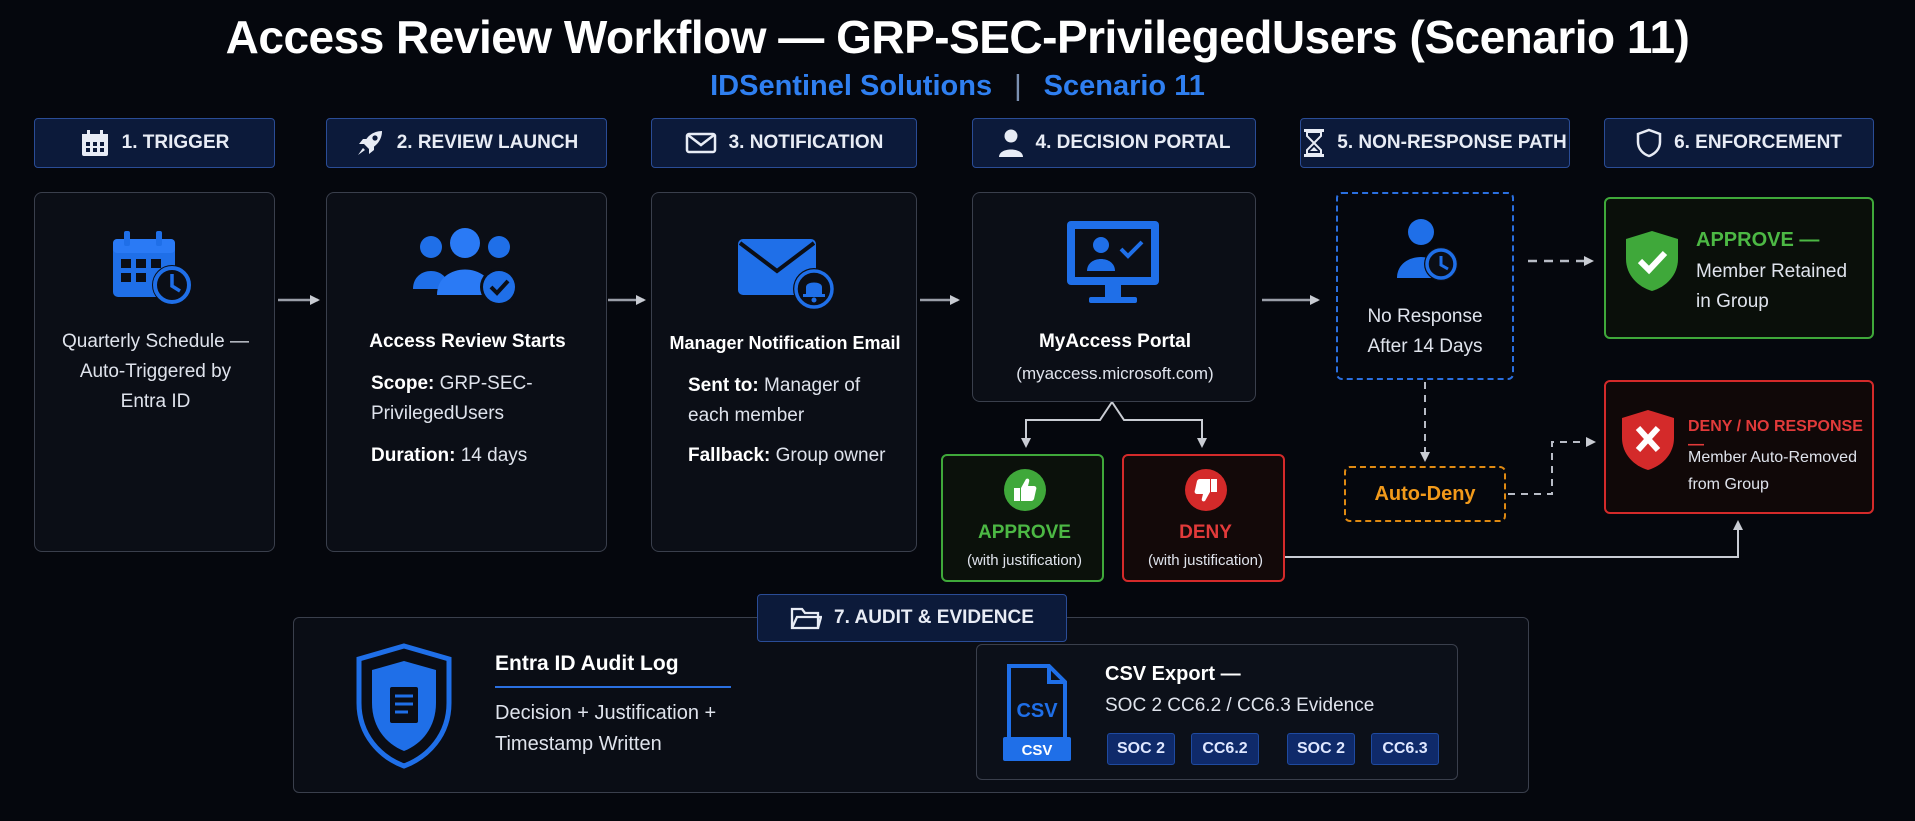 The image size is (1915, 821). I want to click on deny-box: DENY (with justification), so click(1203, 518).